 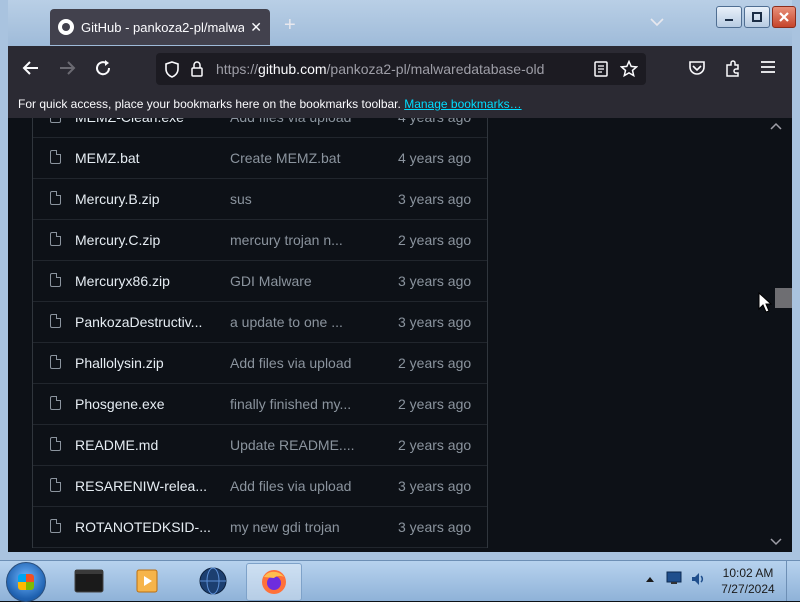 What do you see at coordinates (729, 20) in the screenshot?
I see `minimize-icon` at bounding box center [729, 20].